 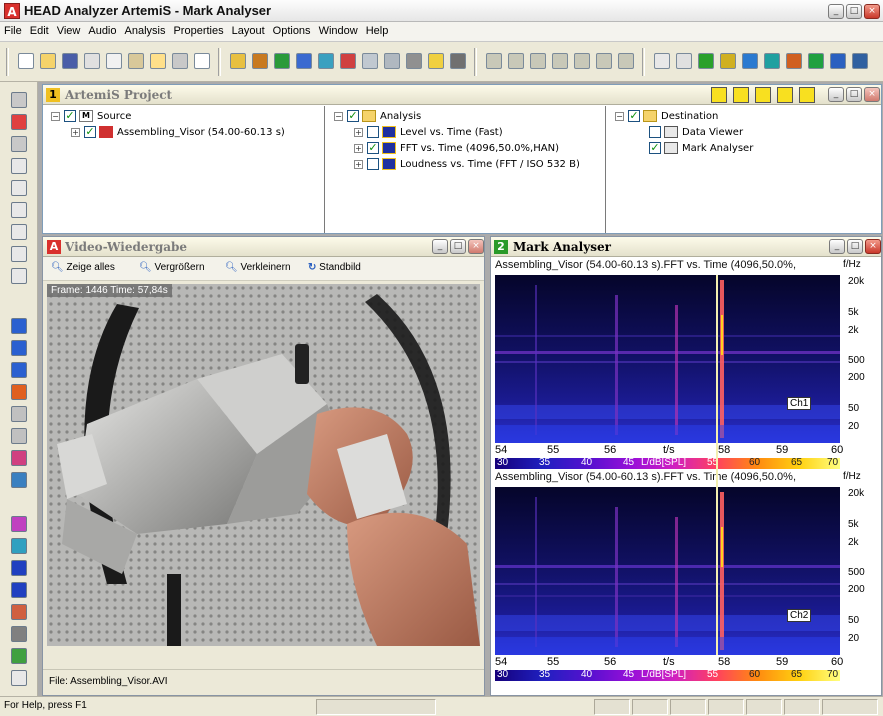 I want to click on copy-icon, so click(x=114, y=61).